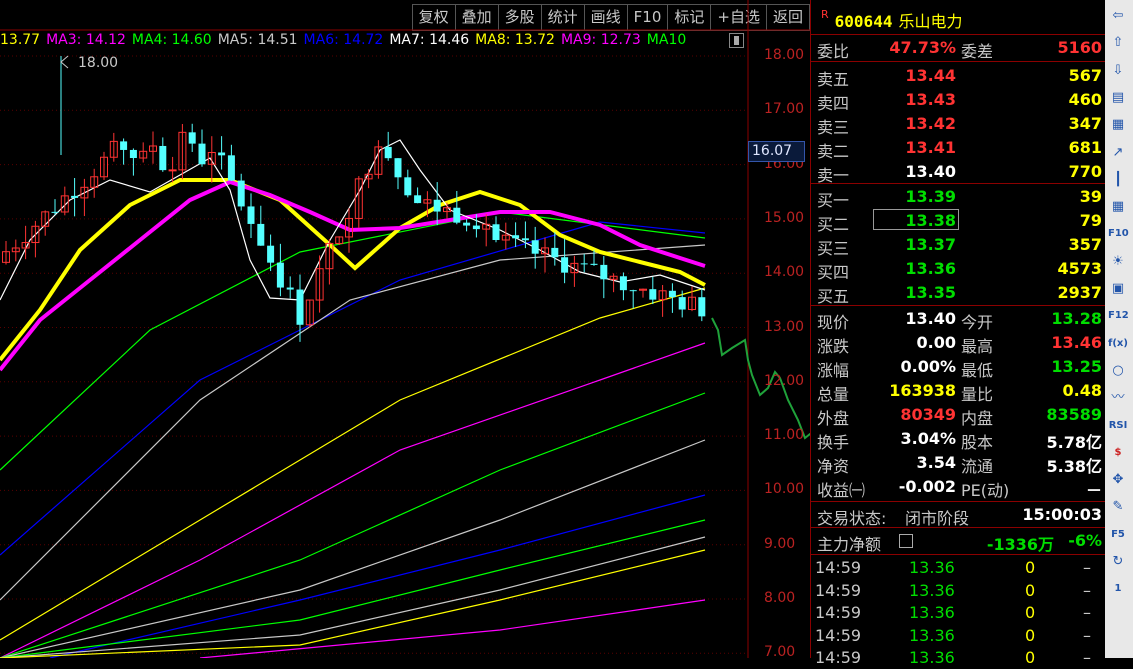 The image size is (1133, 669). What do you see at coordinates (906, 541) in the screenshot?
I see `main-flow-icon` at bounding box center [906, 541].